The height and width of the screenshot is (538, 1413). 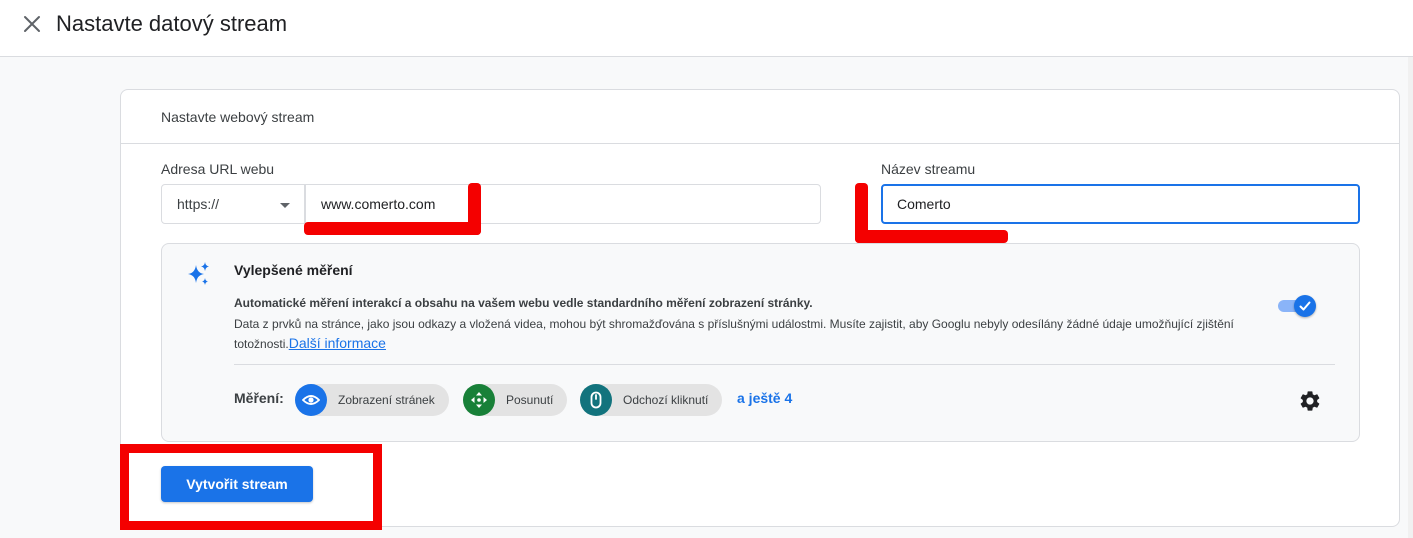 I want to click on chip-page-views: Zobrazení stránek, so click(x=372, y=400).